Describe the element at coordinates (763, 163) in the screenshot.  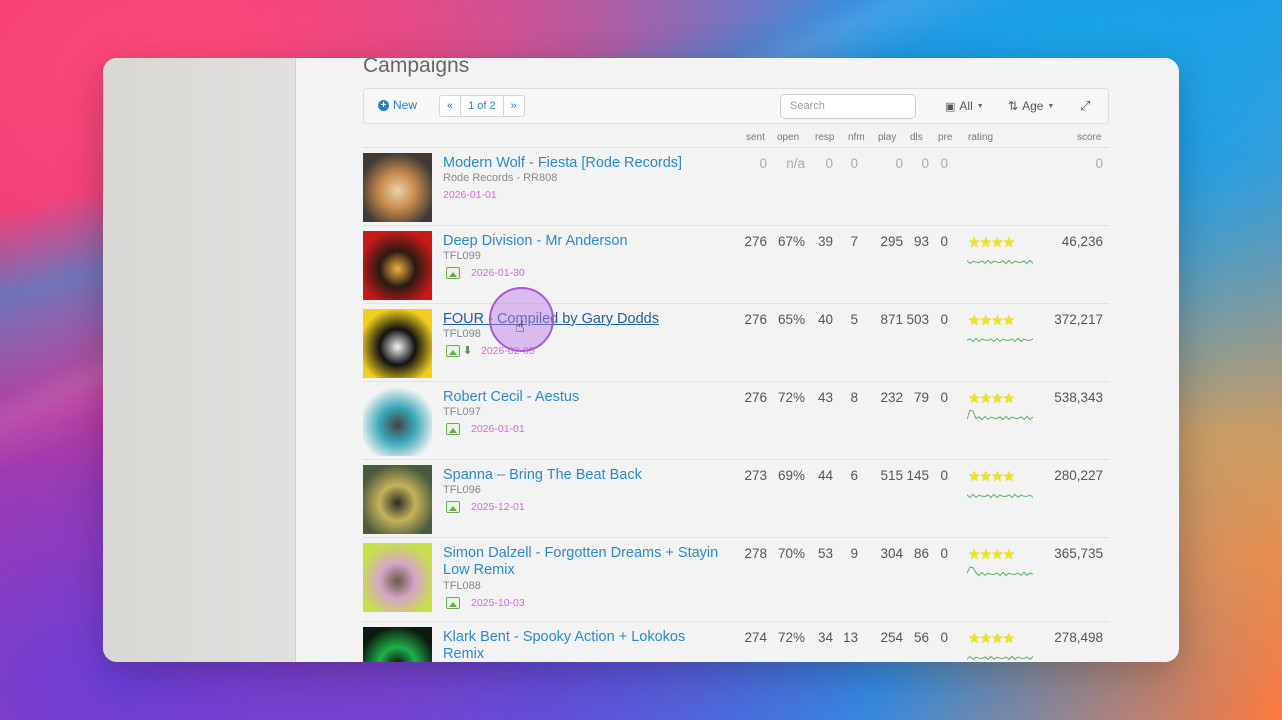
I see `stat-sent: 0` at that location.